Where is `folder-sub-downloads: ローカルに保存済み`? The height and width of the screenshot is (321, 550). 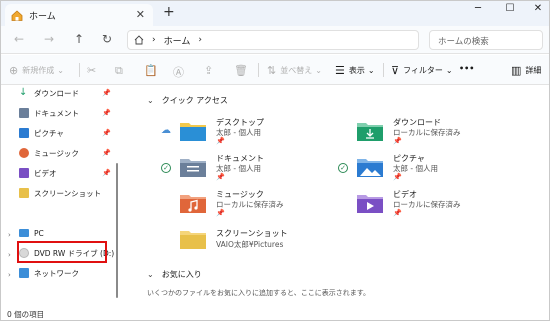
folder-sub-downloads: ローカルに保存済み is located at coordinates (427, 132).